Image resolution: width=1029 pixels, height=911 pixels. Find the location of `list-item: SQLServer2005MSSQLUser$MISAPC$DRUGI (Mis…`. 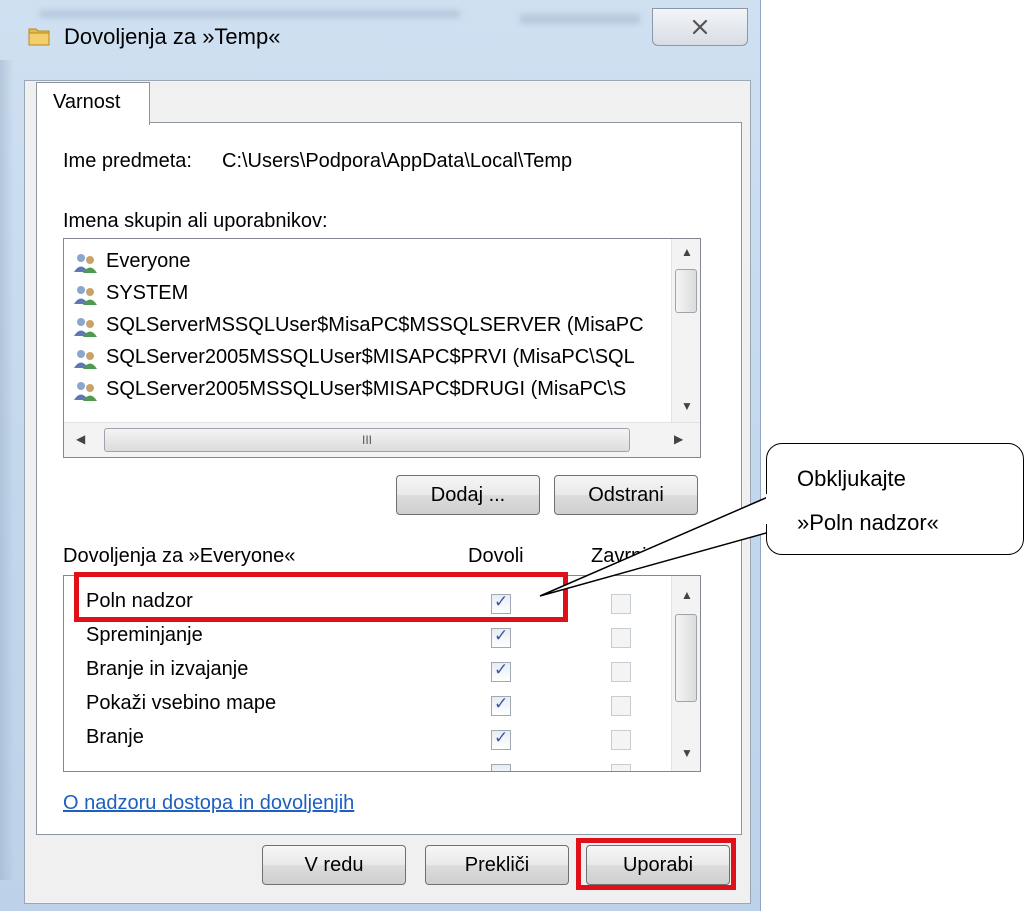

list-item: SQLServer2005MSSQLUser$MISAPC$DRUGI (Mis… is located at coordinates (370, 391).